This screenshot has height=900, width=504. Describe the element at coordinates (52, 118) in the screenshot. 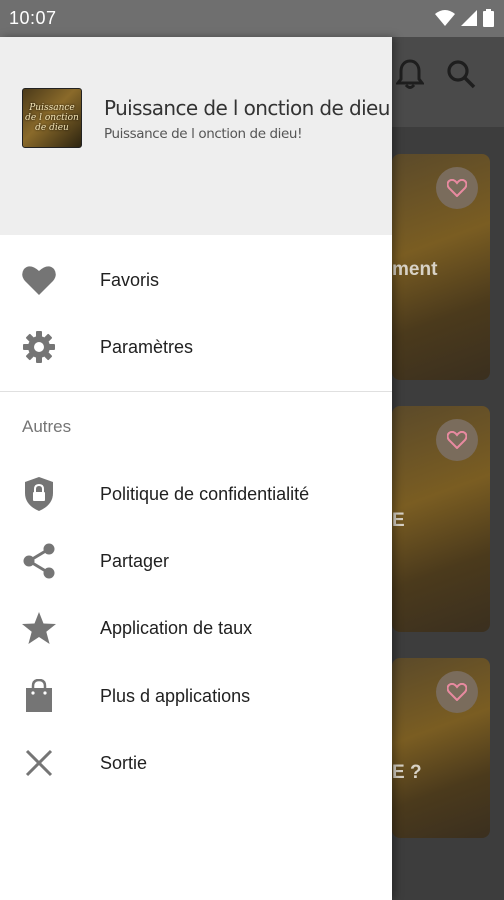

I see `app-logo: Puissance de l onction de dieu` at that location.